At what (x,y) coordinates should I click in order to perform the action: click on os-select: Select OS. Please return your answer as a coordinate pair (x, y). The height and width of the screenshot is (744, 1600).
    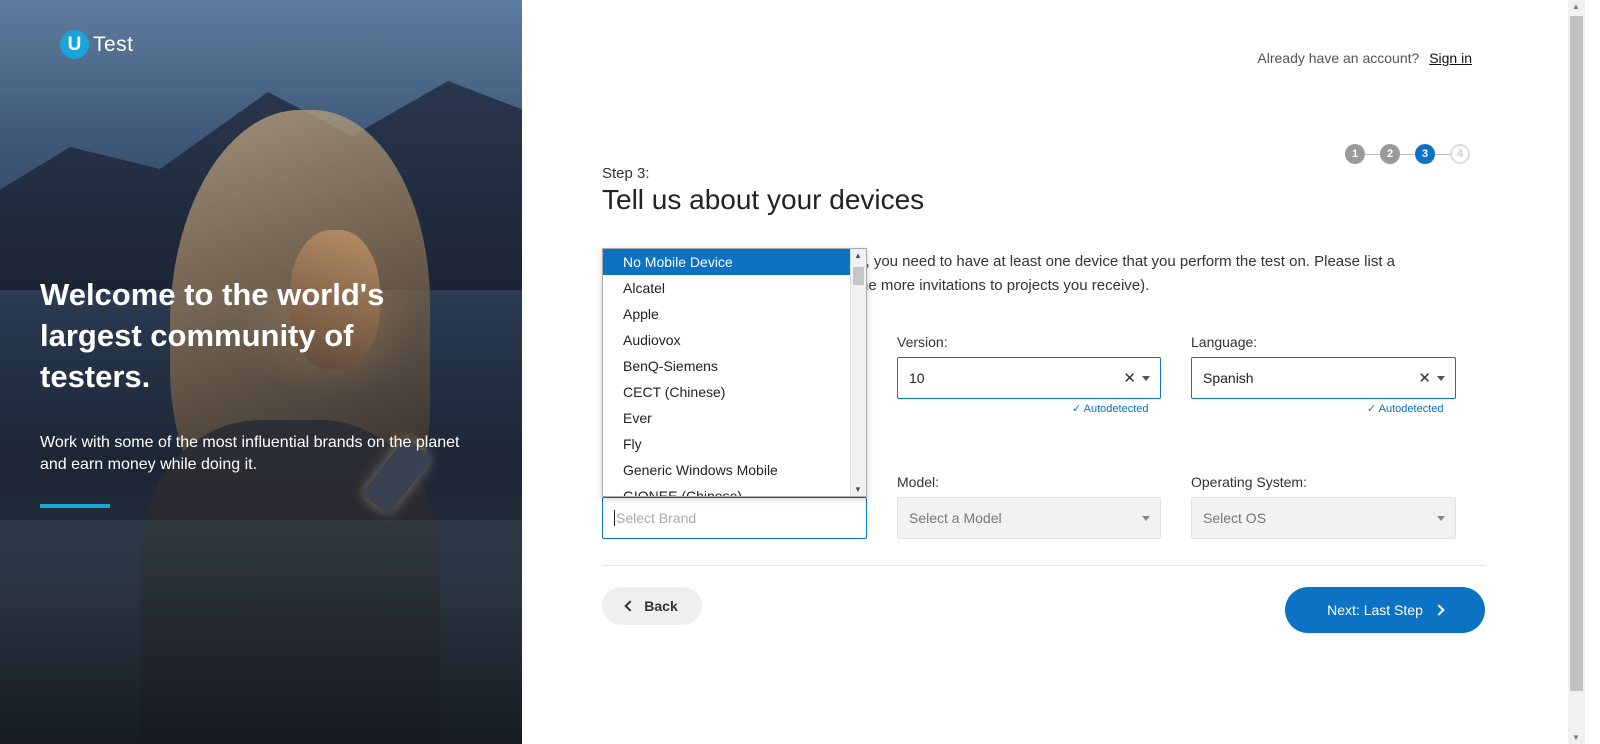
    Looking at the image, I should click on (1323, 518).